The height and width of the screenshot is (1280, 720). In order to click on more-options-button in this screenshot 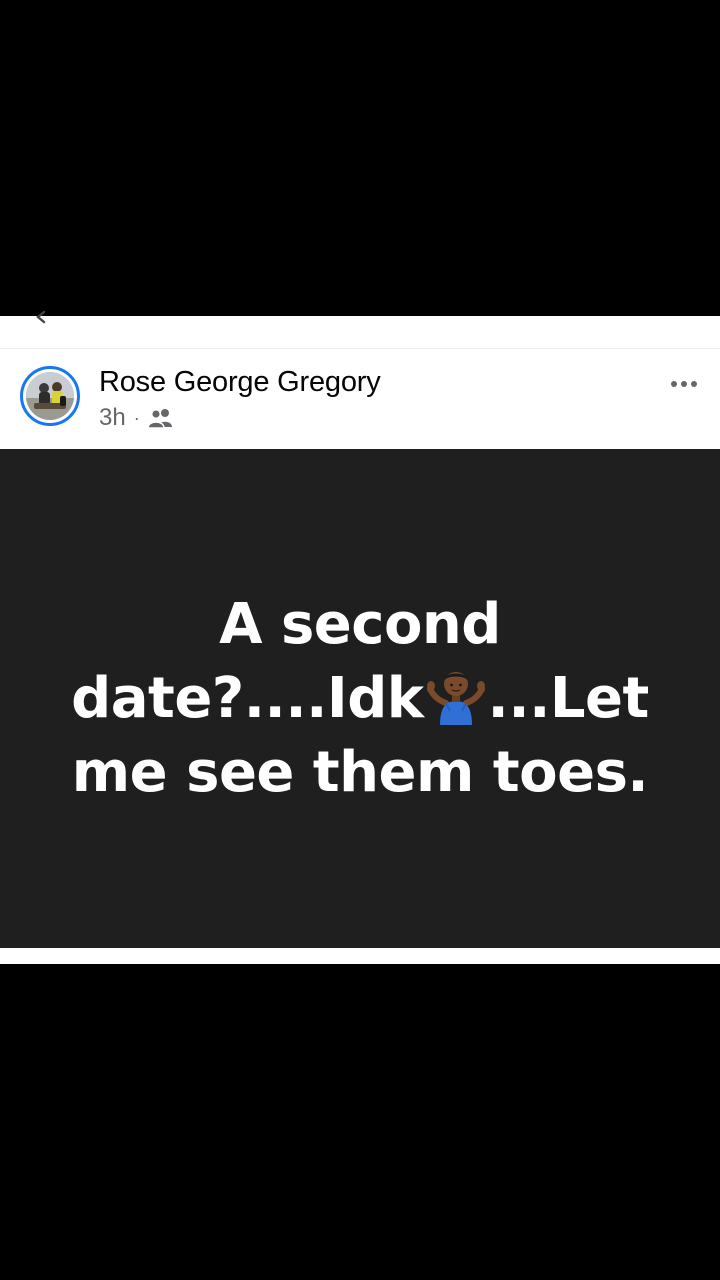, I will do `click(684, 384)`.